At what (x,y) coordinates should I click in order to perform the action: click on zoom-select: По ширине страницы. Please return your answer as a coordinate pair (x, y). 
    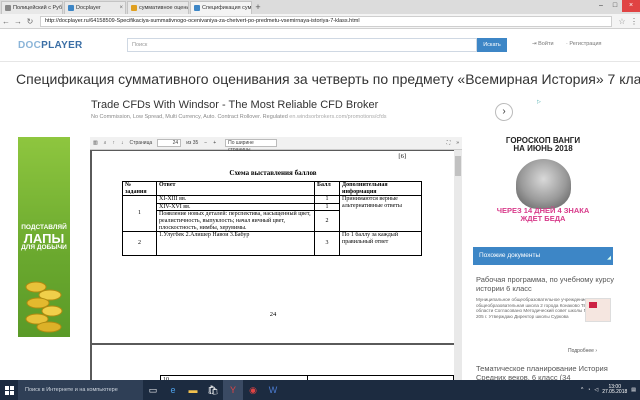
    Looking at the image, I should click on (251, 146).